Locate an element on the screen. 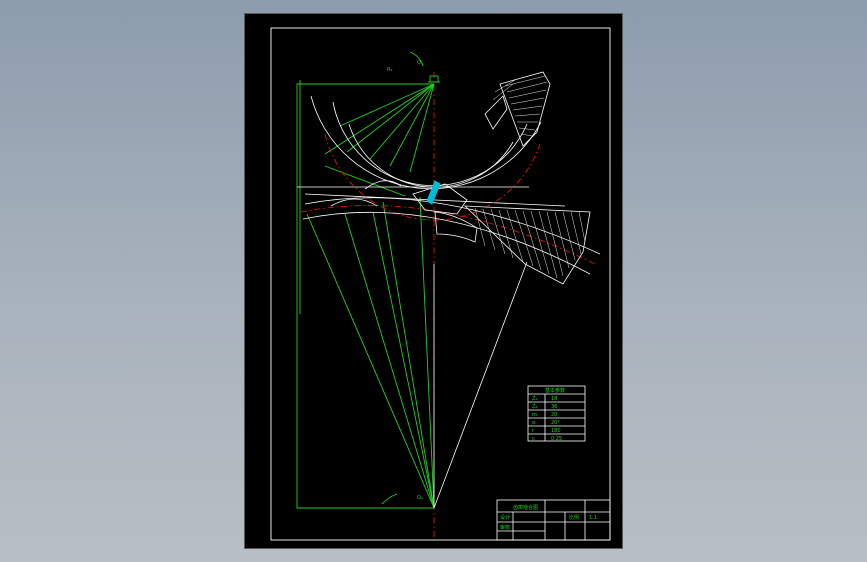 The image size is (867, 562). param-value: 18 is located at coordinates (554, 399).